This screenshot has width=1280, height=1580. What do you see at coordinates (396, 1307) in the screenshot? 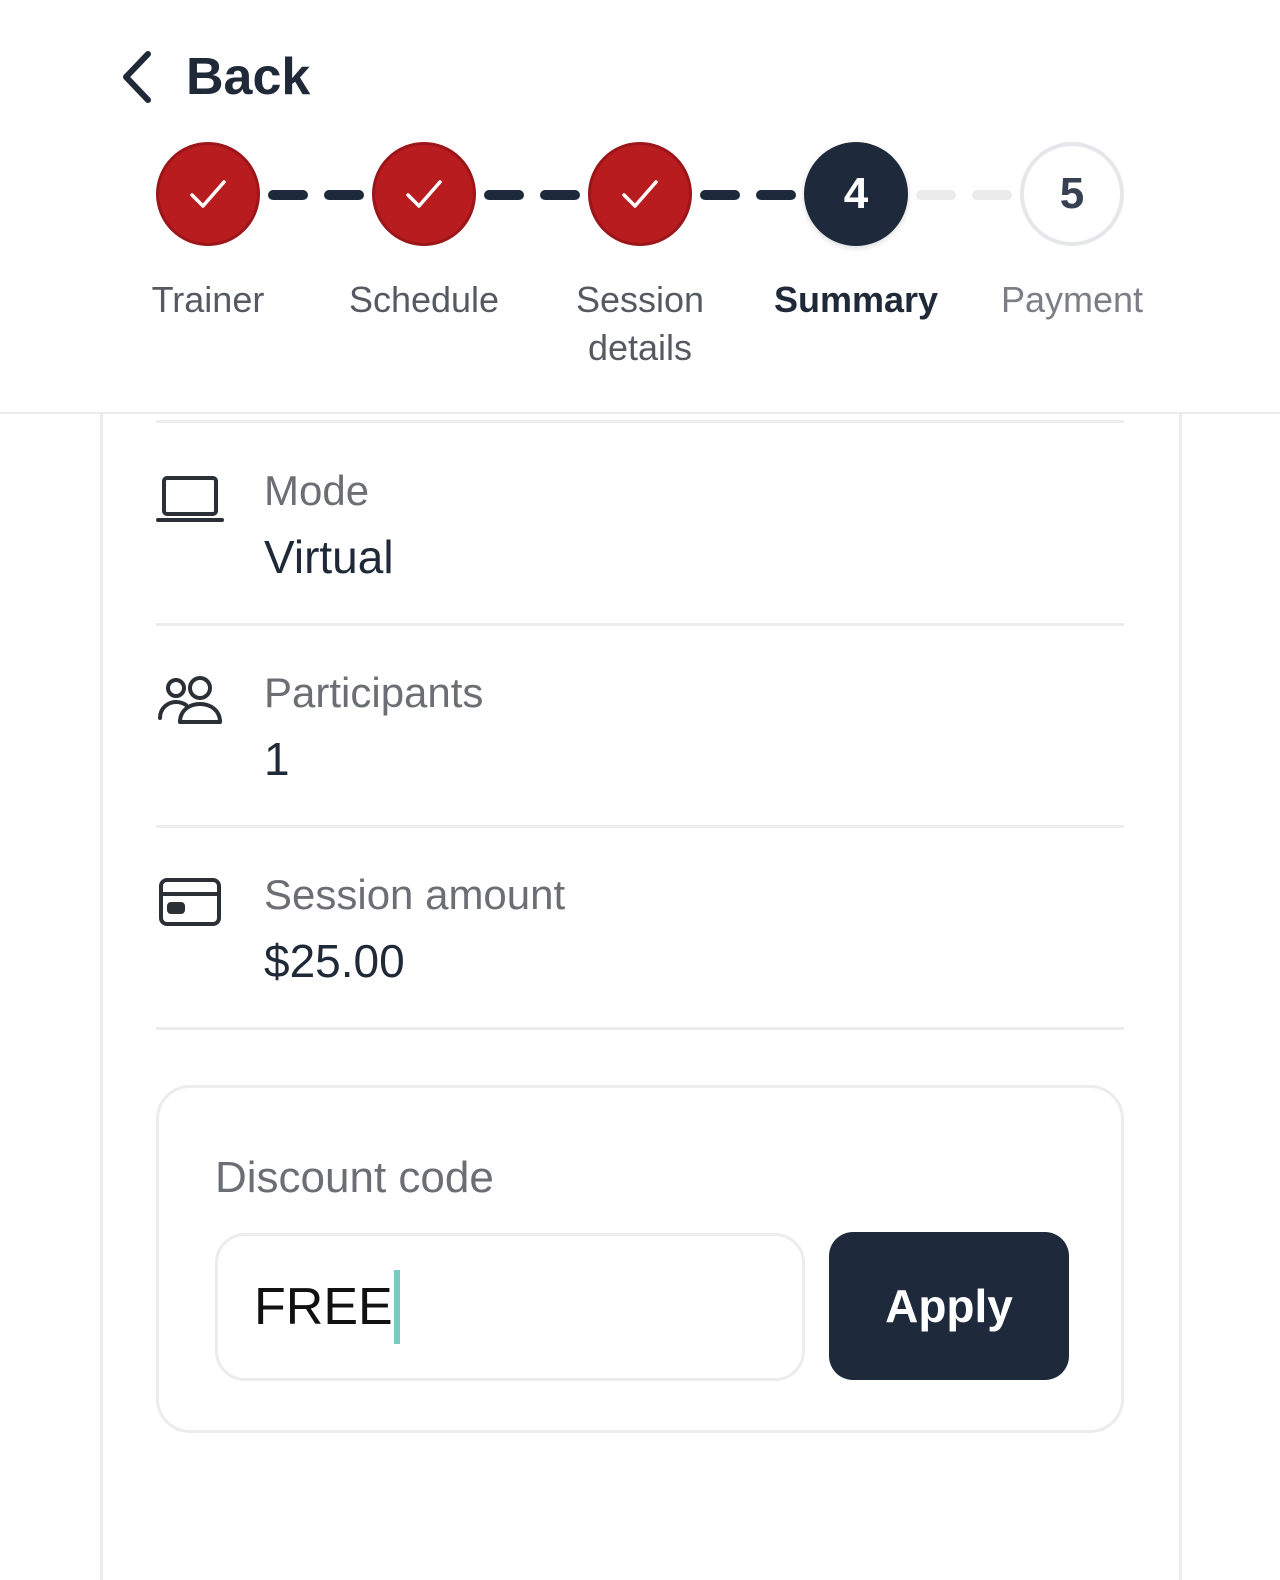
I see `text-caret` at bounding box center [396, 1307].